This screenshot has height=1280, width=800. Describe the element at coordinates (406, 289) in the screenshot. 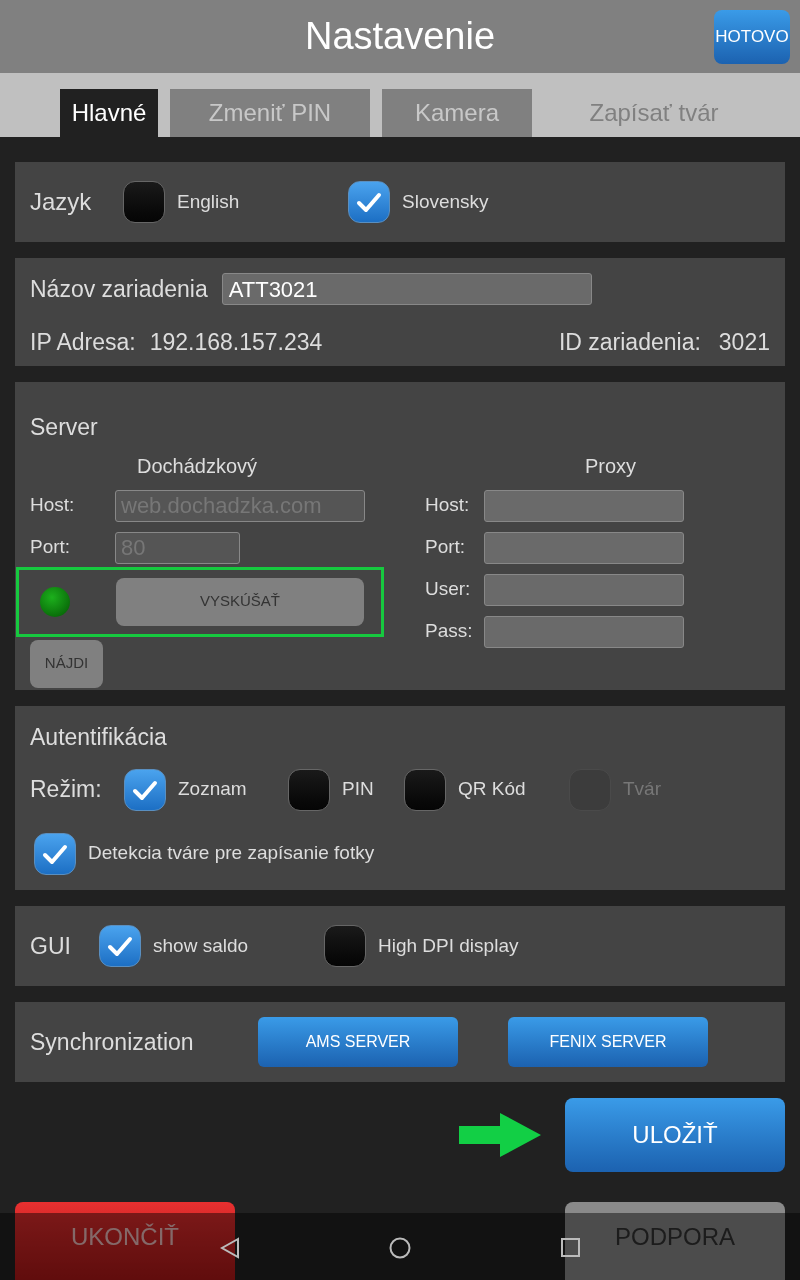

I see `device-name-field: ATT3021` at that location.